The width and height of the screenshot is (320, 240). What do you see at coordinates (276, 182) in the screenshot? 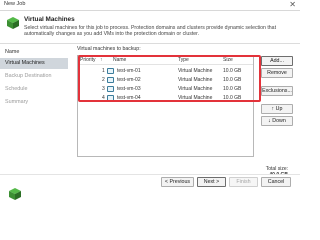
I see `cancel-button: Cancel` at bounding box center [276, 182].